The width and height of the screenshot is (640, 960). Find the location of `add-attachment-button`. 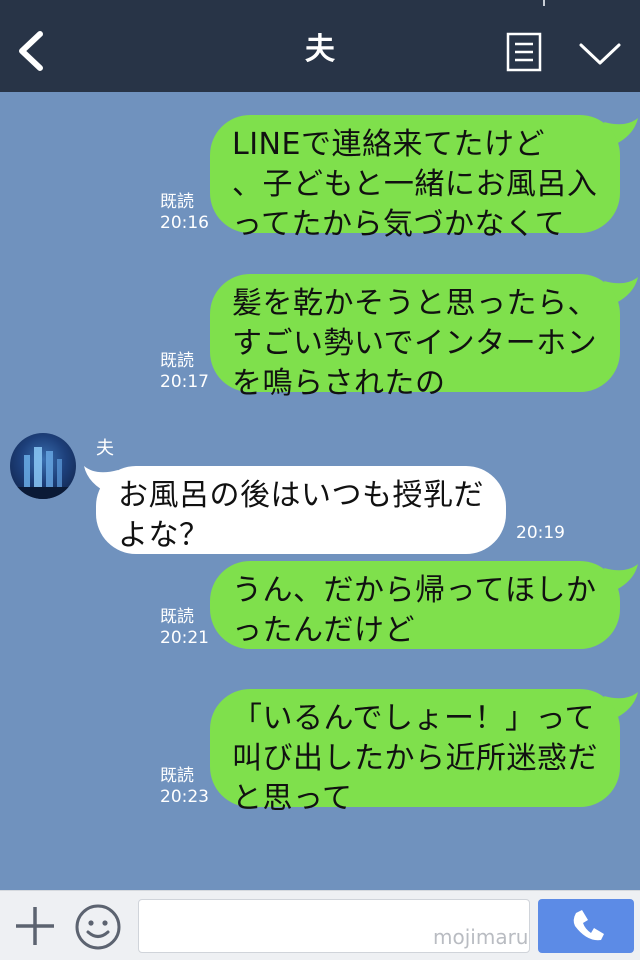

add-attachment-button is located at coordinates (35, 926).